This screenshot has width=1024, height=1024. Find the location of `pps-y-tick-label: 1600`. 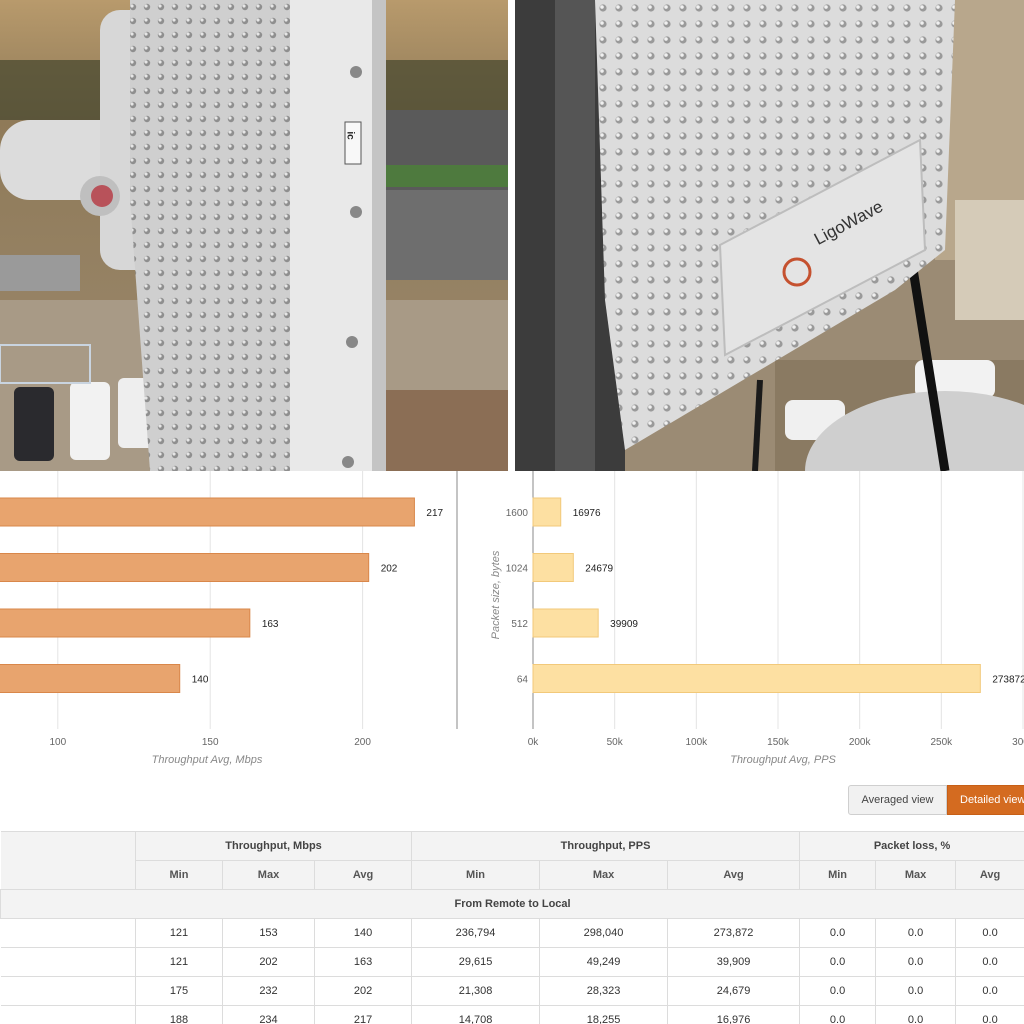

pps-y-tick-label: 1600 is located at coordinates (517, 513).